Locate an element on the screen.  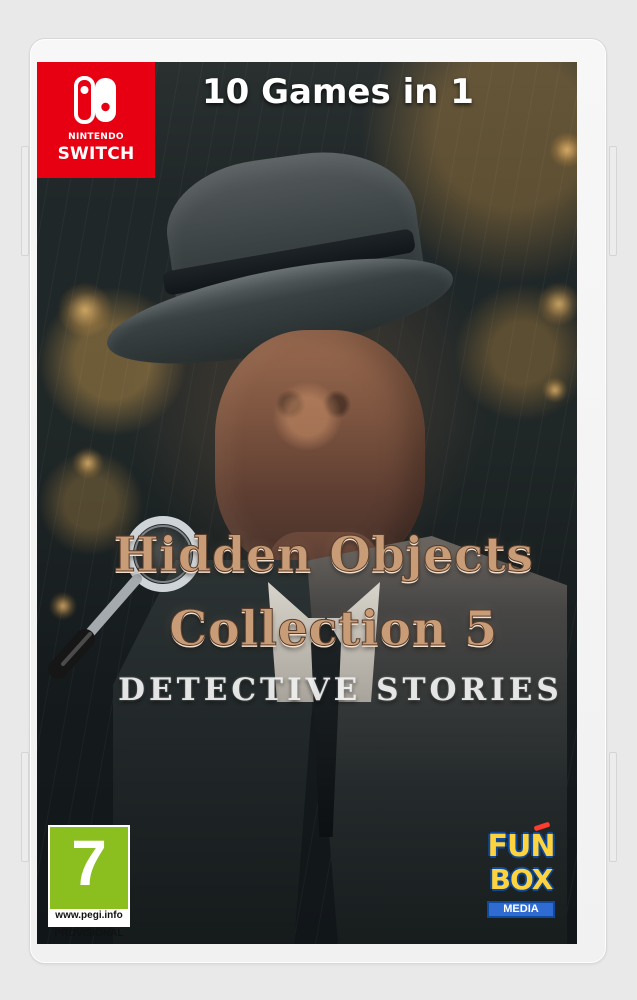
subtitle: DETECTIVE STORIES is located at coordinates (340, 690).